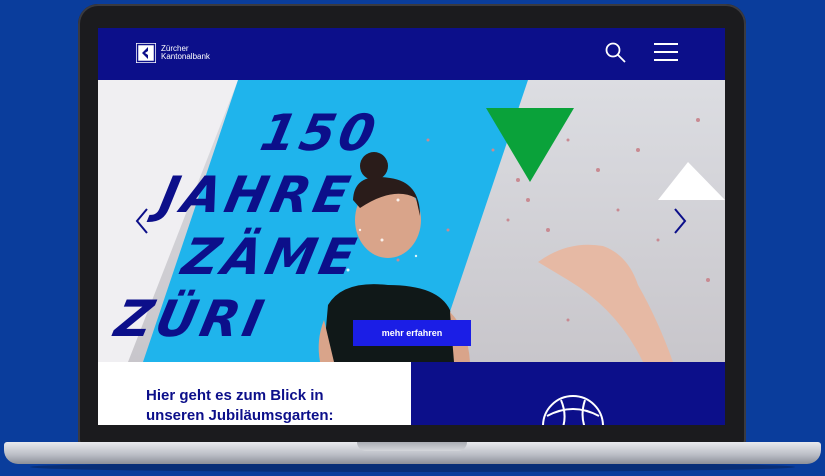 Image resolution: width=825 pixels, height=476 pixels. I want to click on hero-title-line: ZÄME, so click(271, 257).